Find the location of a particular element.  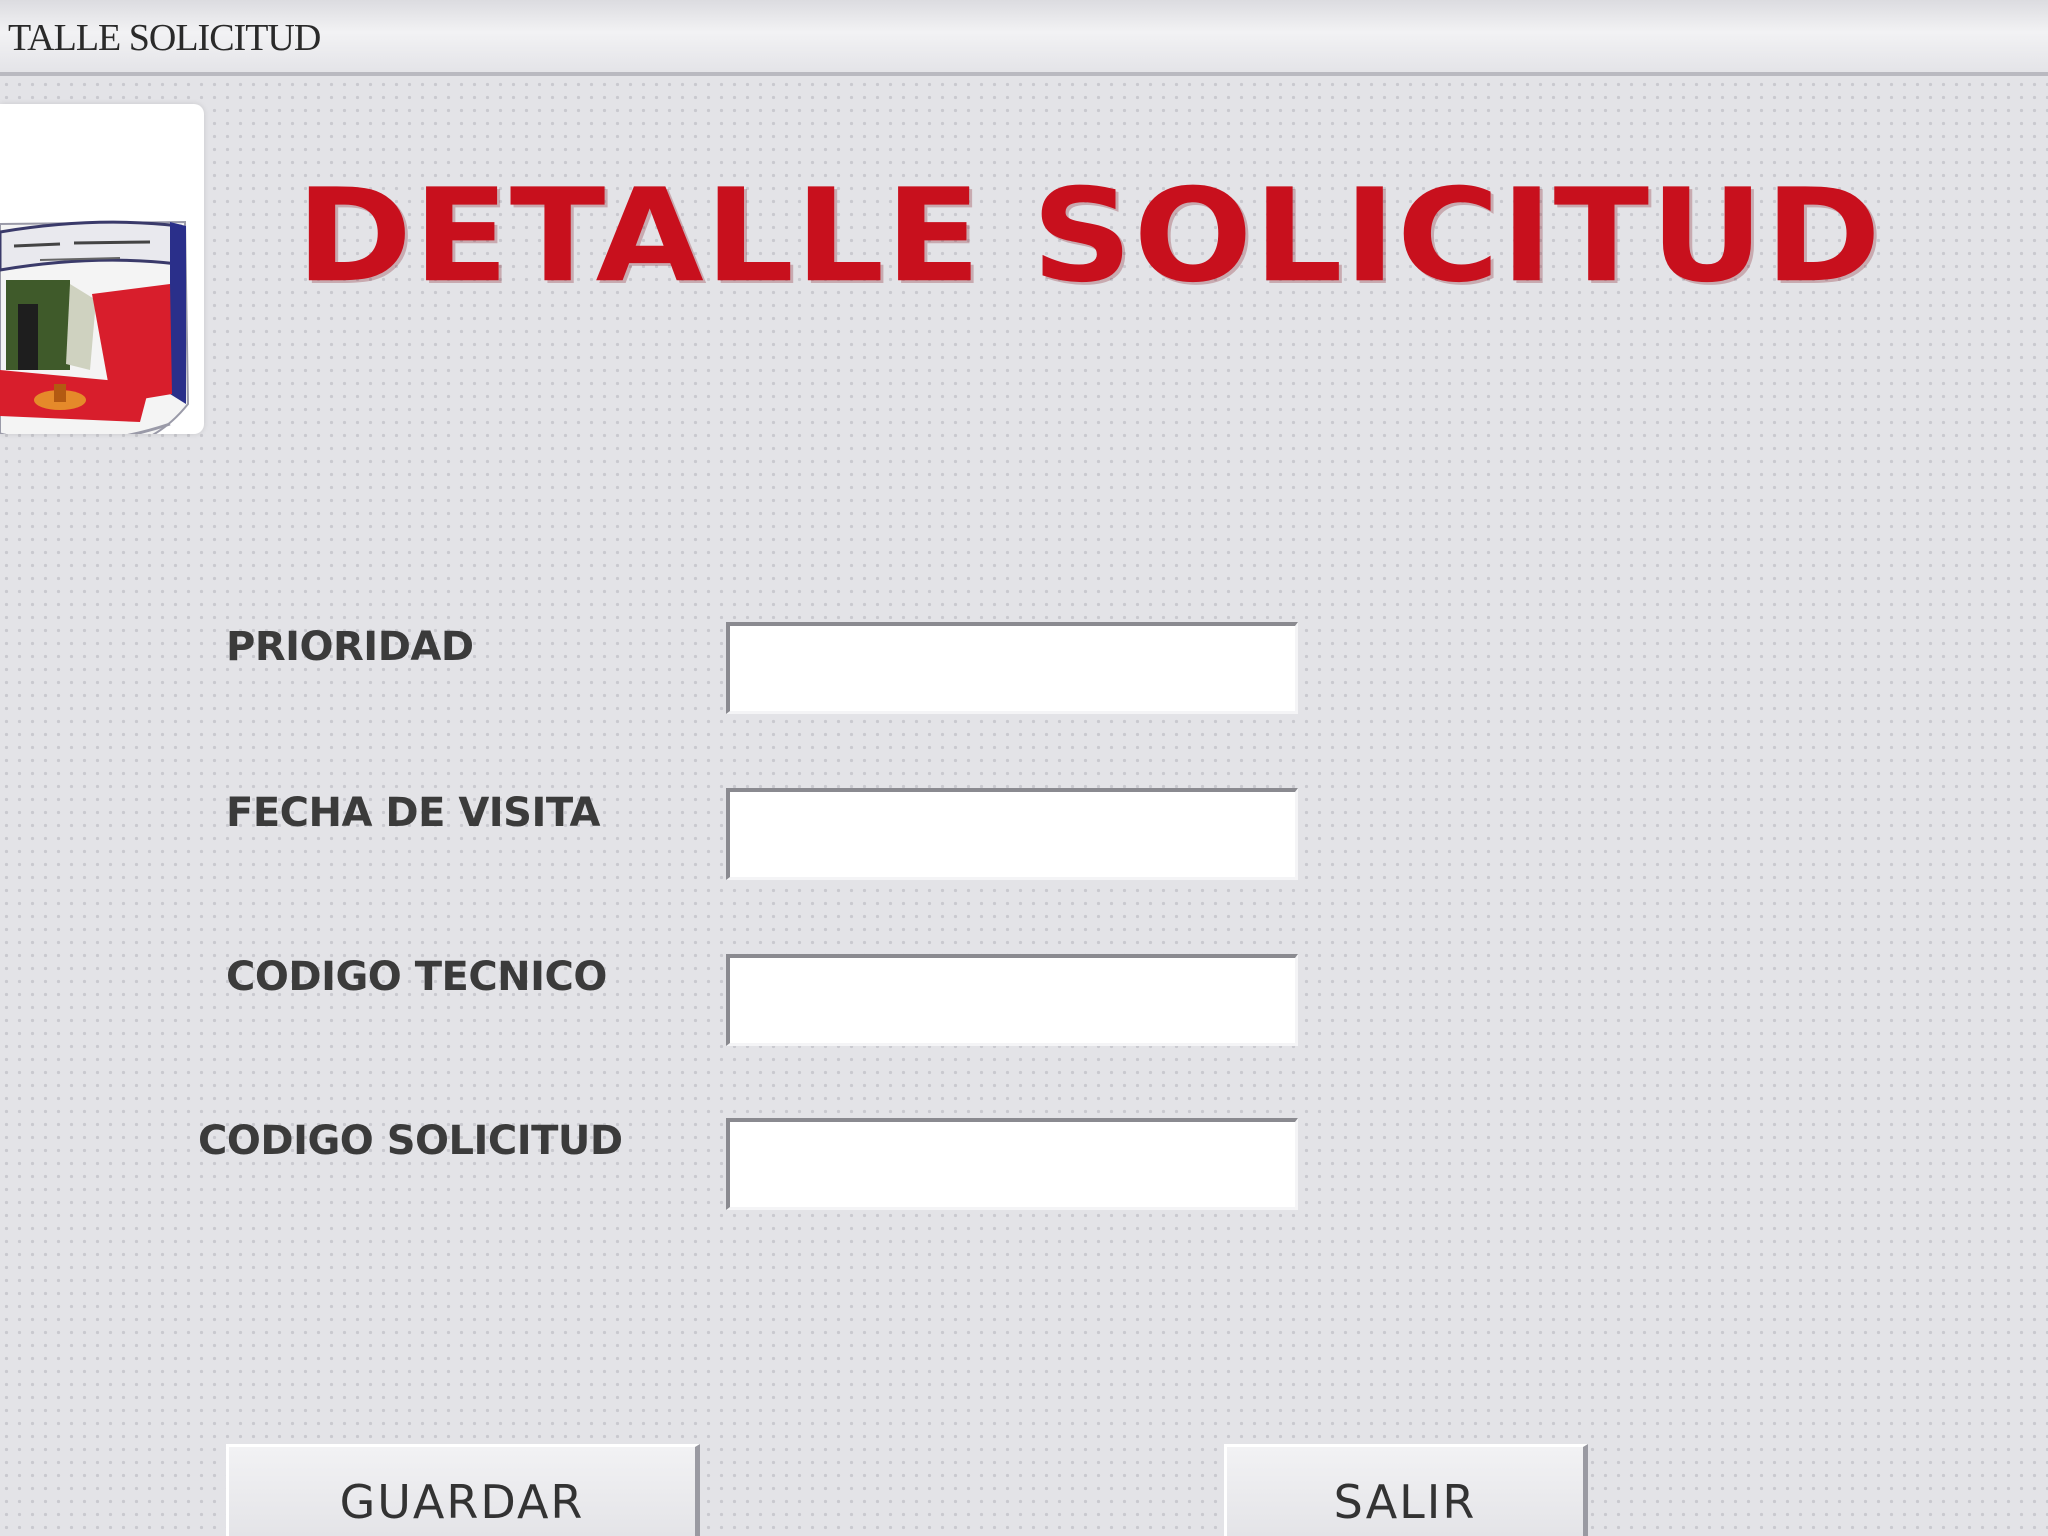

codigo-tecnico-input is located at coordinates (1012, 1000).